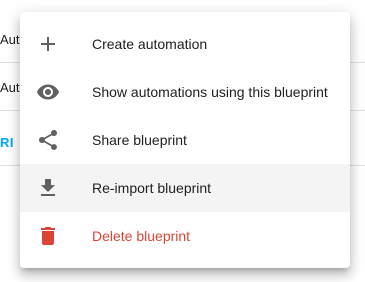  I want to click on plus-icon, so click(48, 44).